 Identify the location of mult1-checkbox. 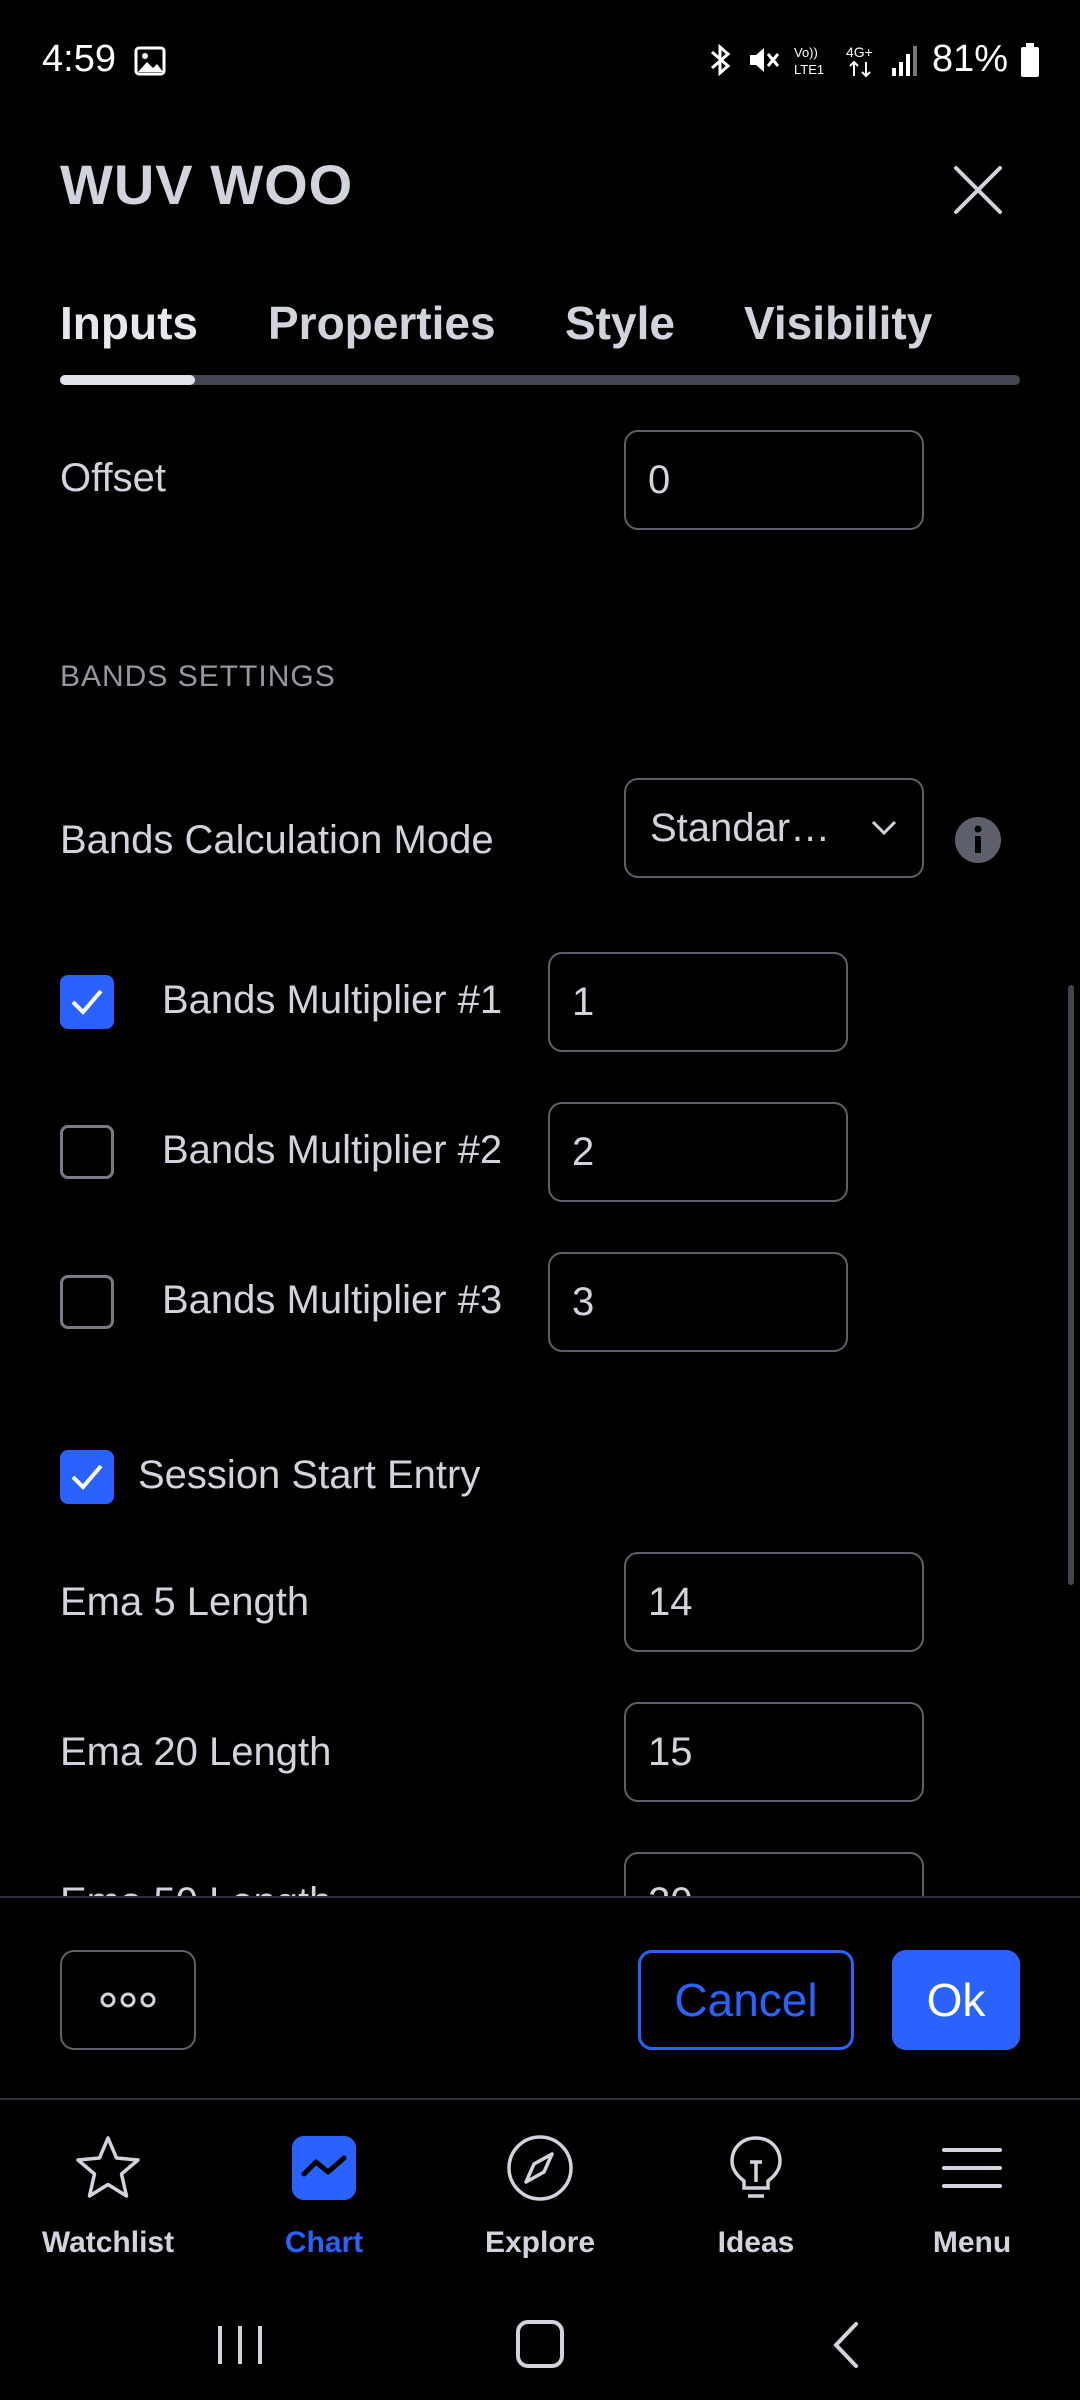
(87, 1002).